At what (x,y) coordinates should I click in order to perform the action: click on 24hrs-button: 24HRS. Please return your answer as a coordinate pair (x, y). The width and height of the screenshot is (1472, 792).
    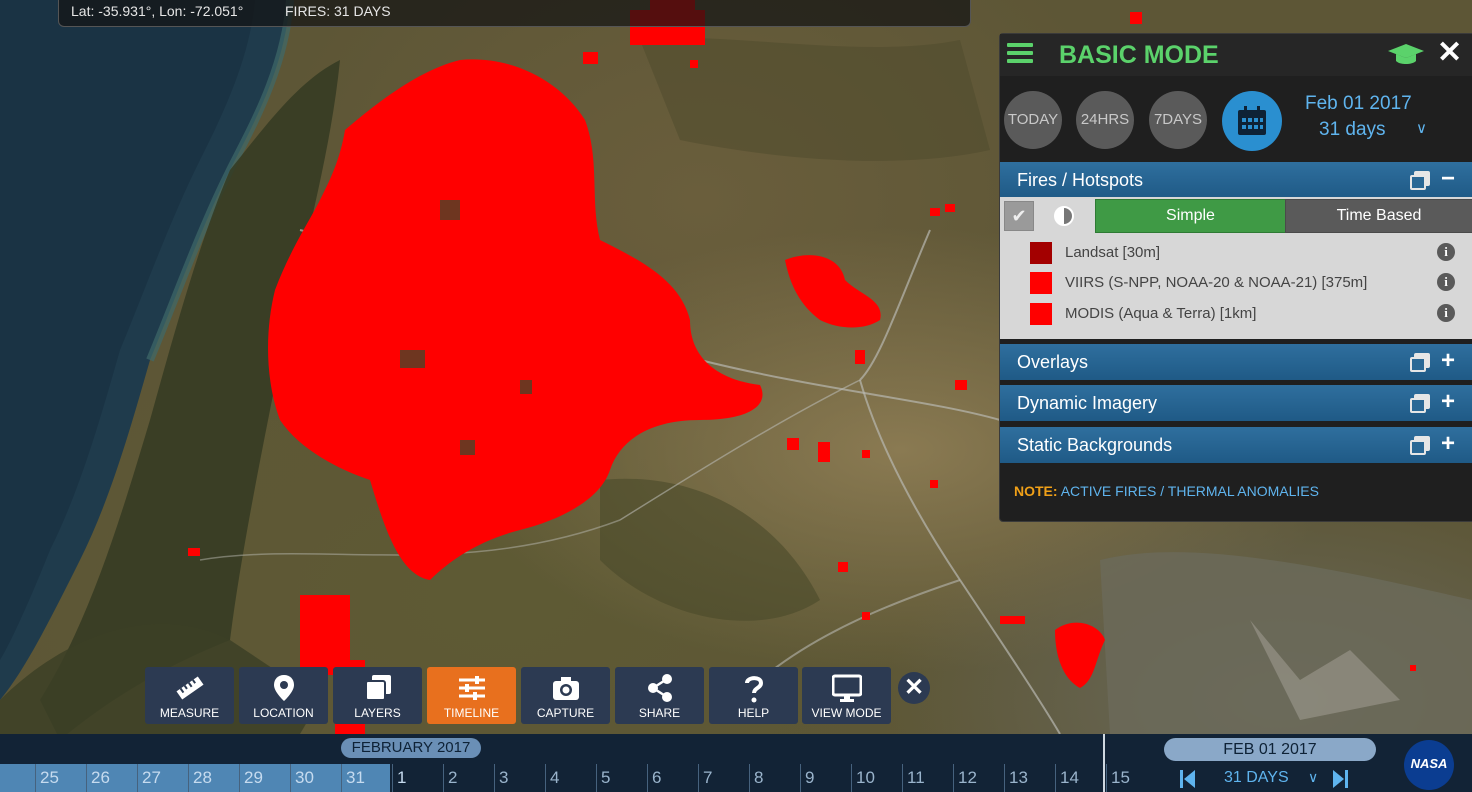
    Looking at the image, I should click on (1105, 120).